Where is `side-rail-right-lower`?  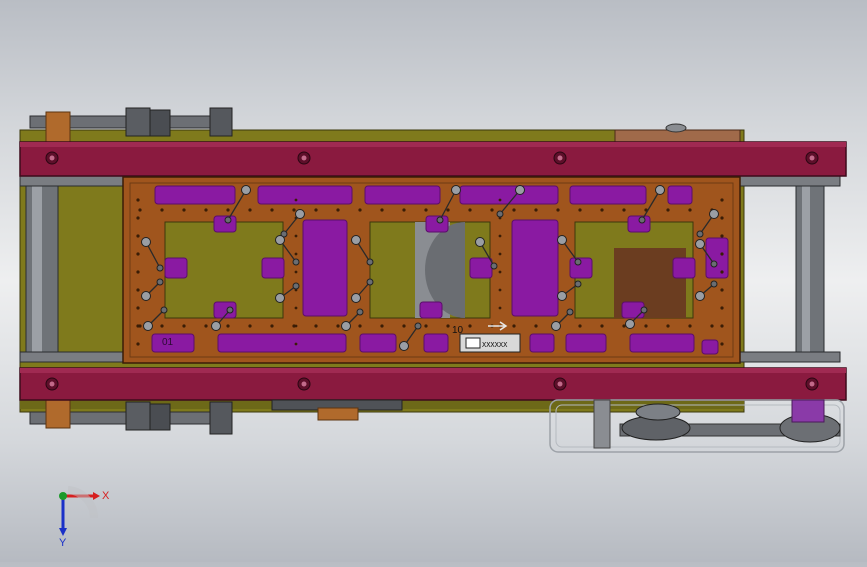 side-rail-right-lower is located at coordinates (790, 357).